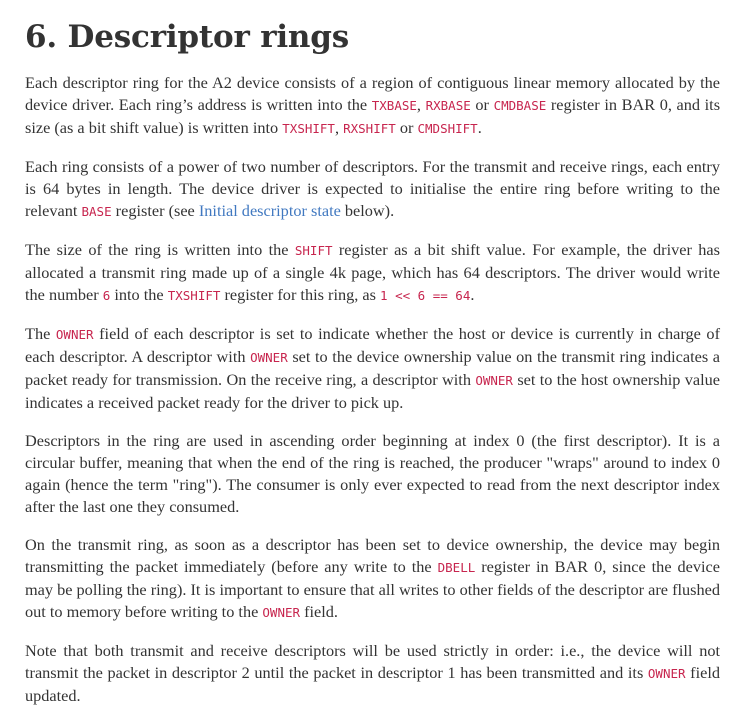 The image size is (748, 707). Describe the element at coordinates (456, 567) in the screenshot. I see `register-dbell: DBELL` at that location.